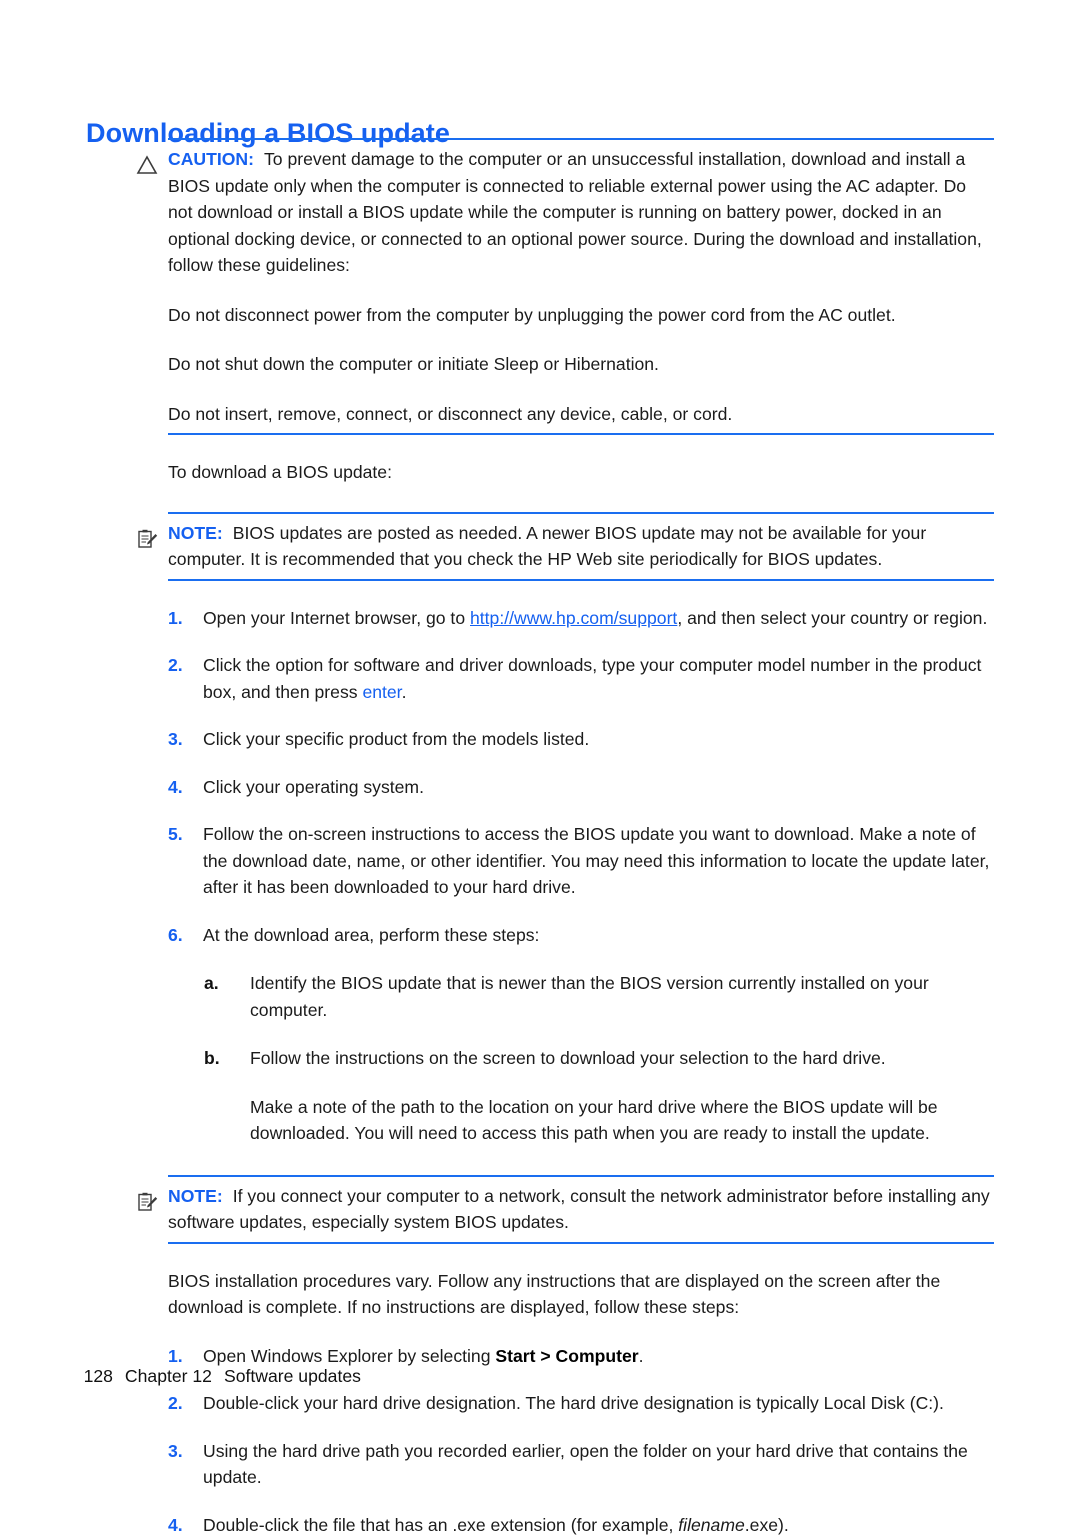 This screenshot has width=1080, height=1538. I want to click on enter-key-name: enter, so click(381, 692).